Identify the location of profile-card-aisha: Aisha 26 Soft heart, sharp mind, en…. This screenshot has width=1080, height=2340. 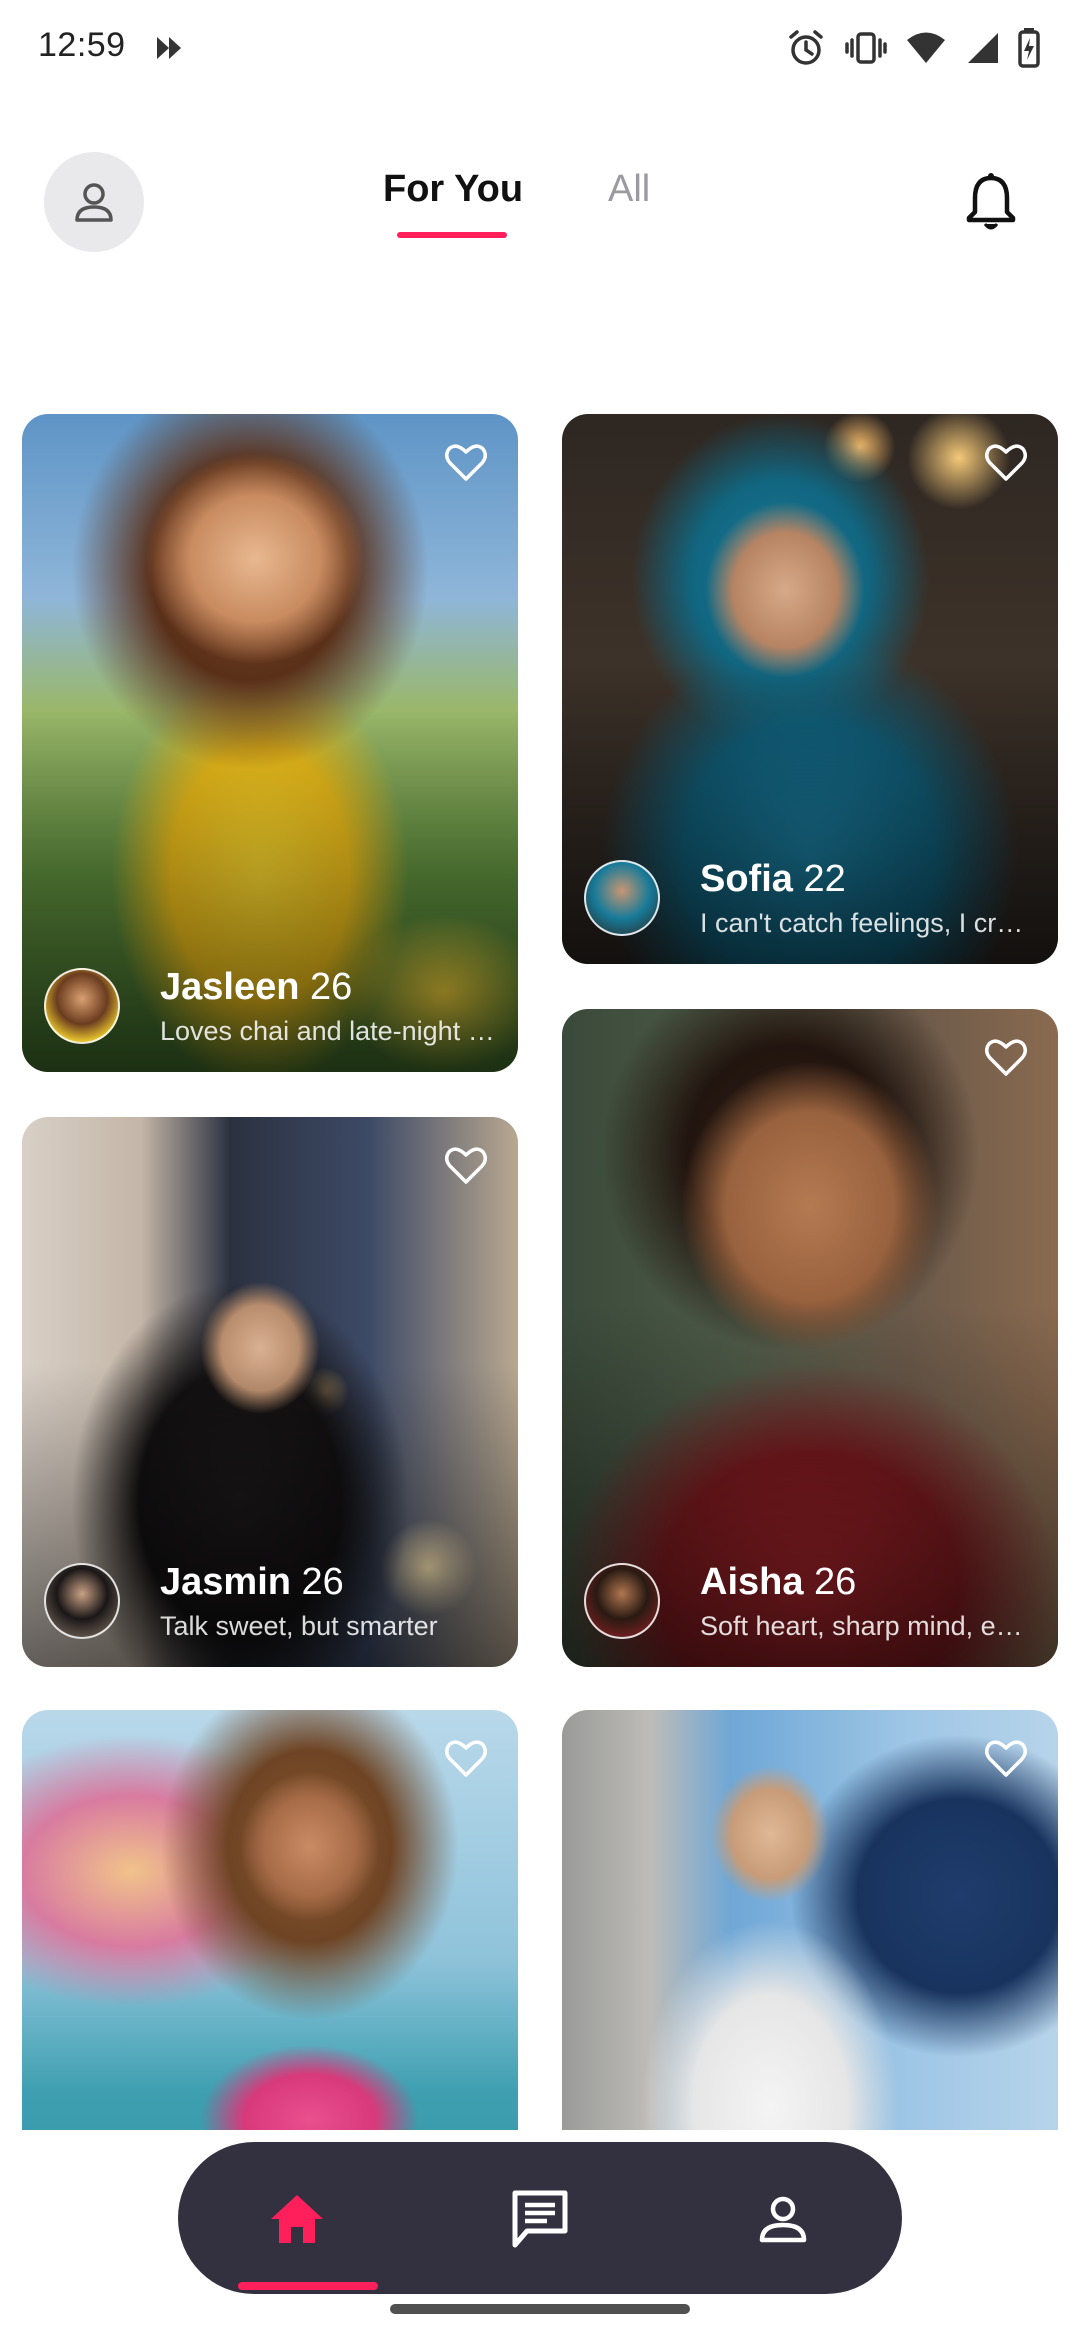
(810, 1338).